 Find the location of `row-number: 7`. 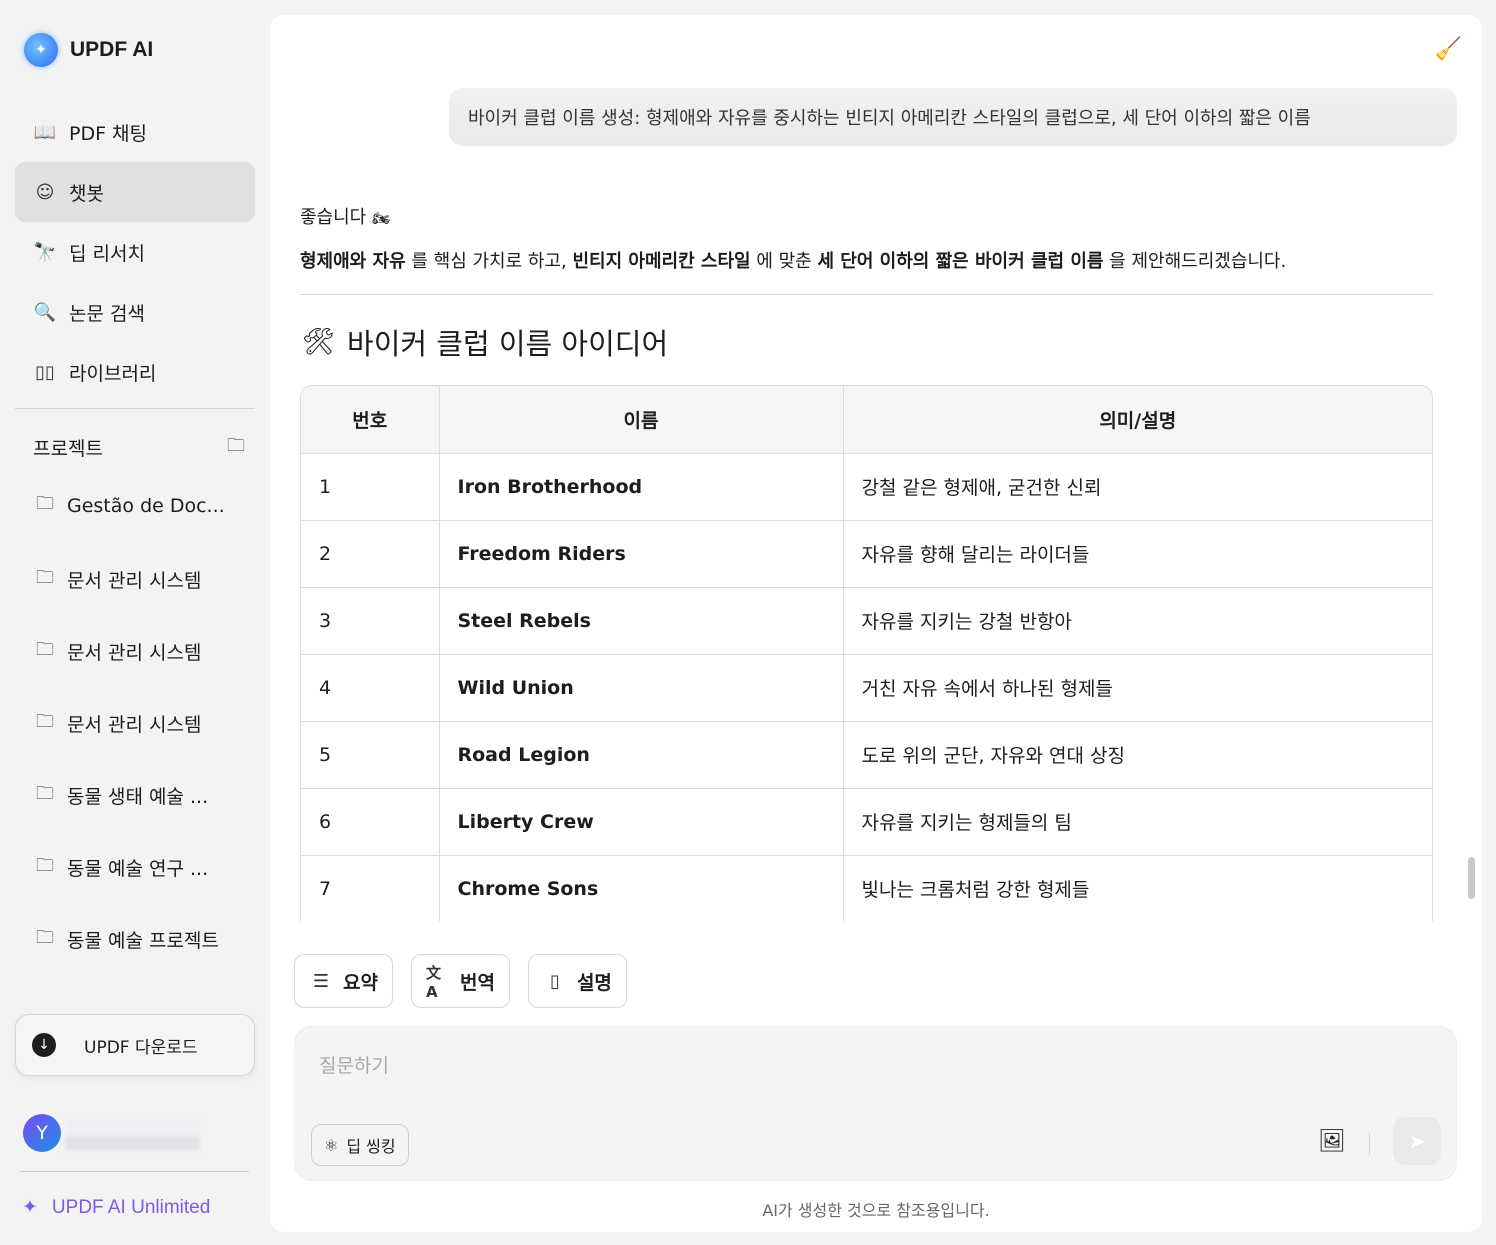

row-number: 7 is located at coordinates (370, 888).